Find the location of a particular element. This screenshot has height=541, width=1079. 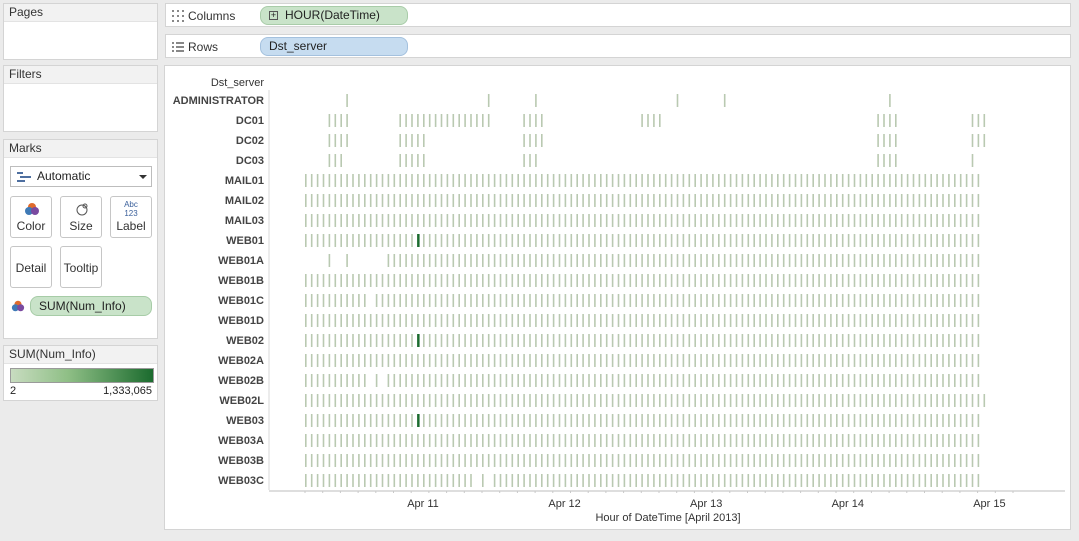

columns-shelf: Columns + HOUR(DateTime) is located at coordinates (618, 15).